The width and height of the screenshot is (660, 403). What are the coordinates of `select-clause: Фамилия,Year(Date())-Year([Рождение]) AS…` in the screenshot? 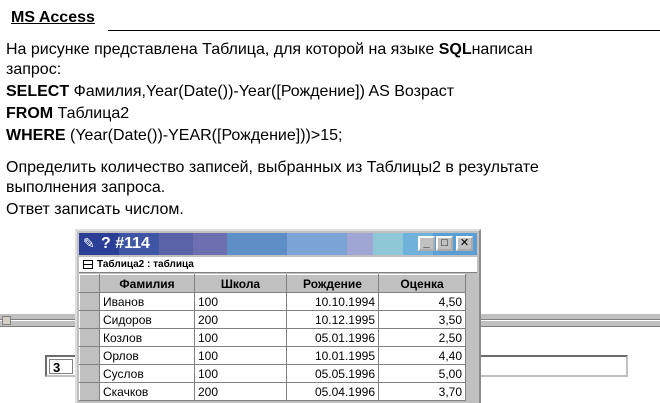 It's located at (262, 91).